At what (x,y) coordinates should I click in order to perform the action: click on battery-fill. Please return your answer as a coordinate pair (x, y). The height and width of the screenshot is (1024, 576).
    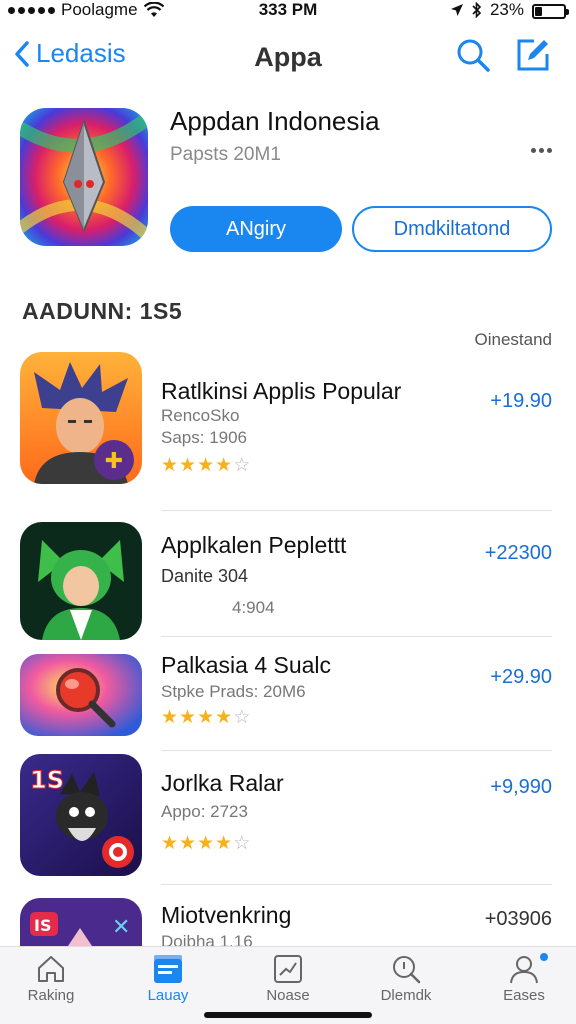
    Looking at the image, I should click on (538, 11).